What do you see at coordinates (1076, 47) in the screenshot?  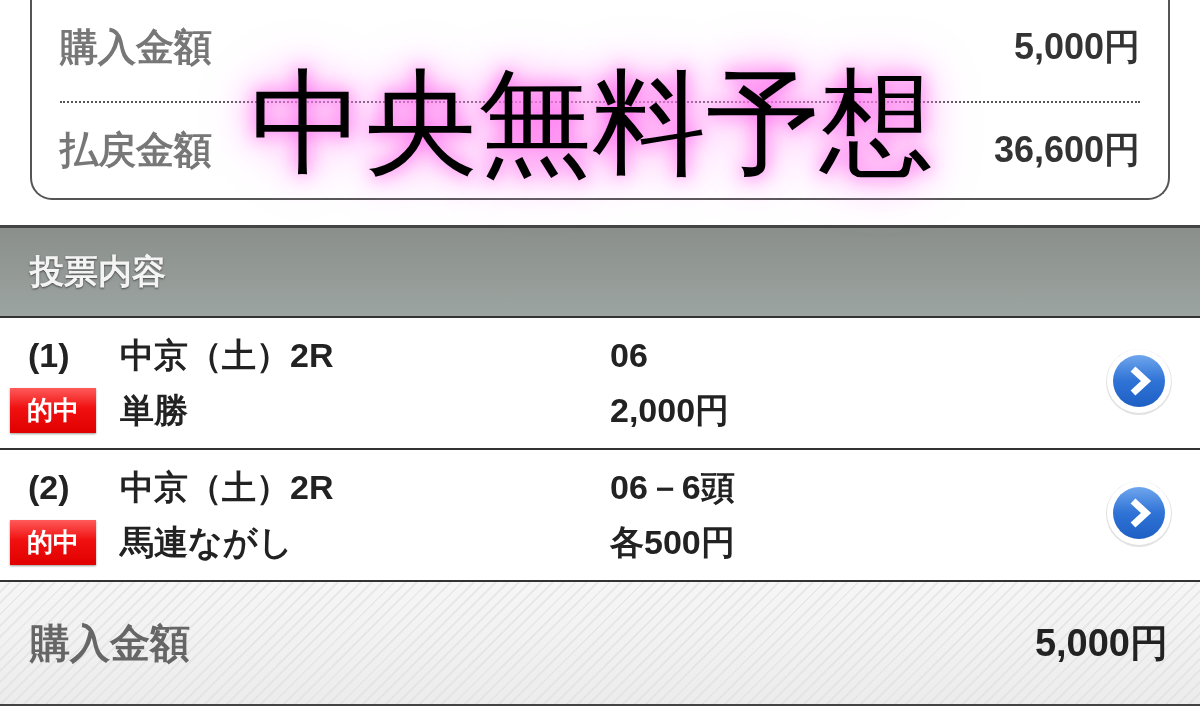 I see `summary-value: 5,000円` at bounding box center [1076, 47].